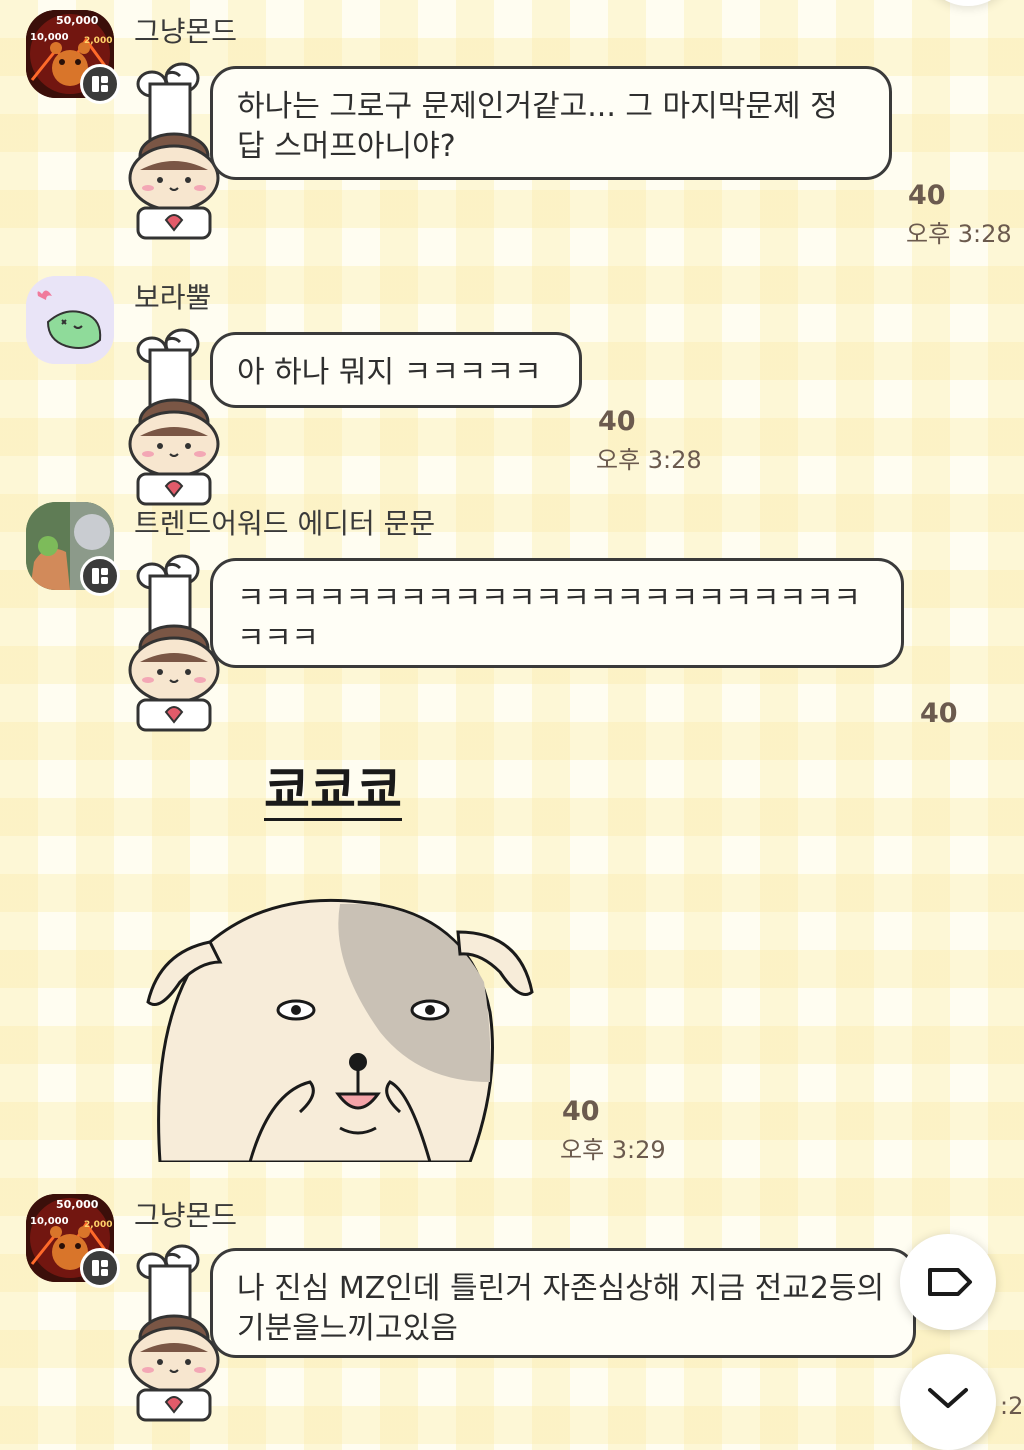 The width and height of the screenshot is (1024, 1450). I want to click on avatar-image, so click(70, 320).